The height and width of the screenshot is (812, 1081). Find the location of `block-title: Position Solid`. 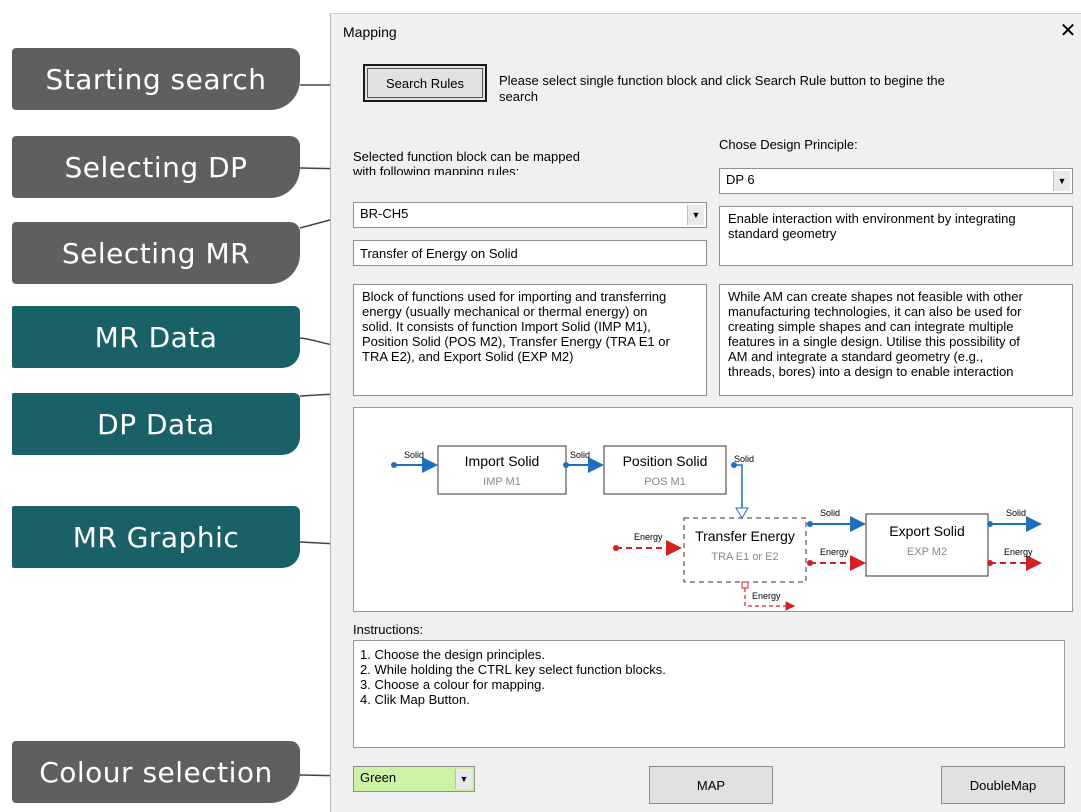

block-title: Position Solid is located at coordinates (665, 461).